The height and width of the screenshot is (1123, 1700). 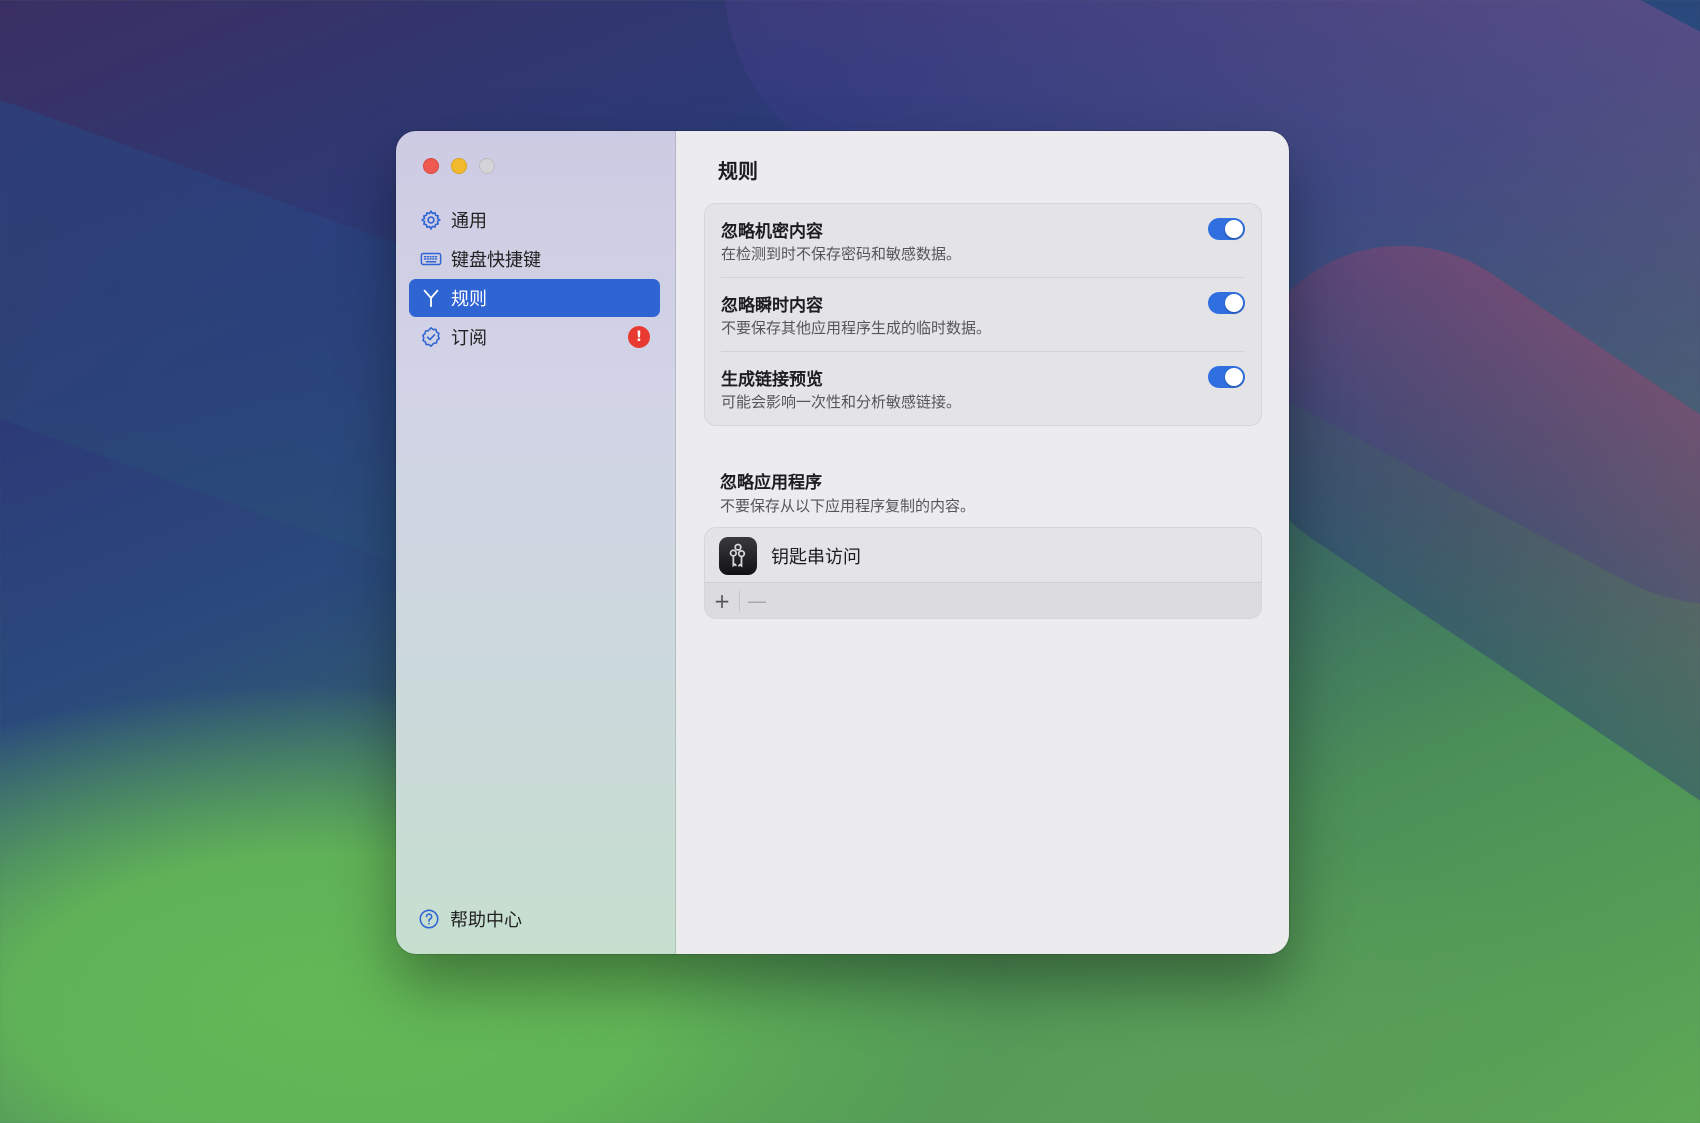 I want to click on rule-row: 生成链接预览 可能会影响一次性和分析敏感链接。, so click(x=983, y=389).